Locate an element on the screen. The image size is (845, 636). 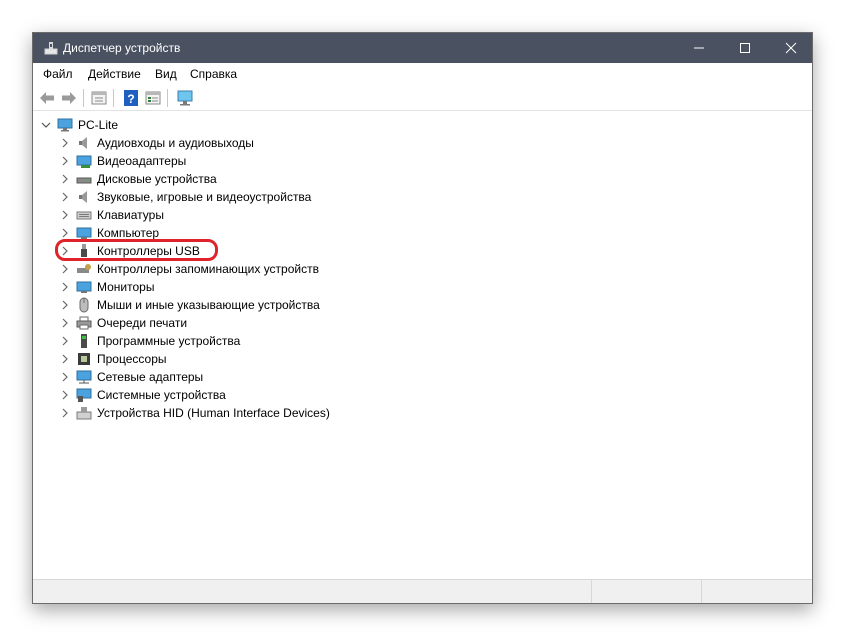
hid-icon is located at coordinates (84, 413).